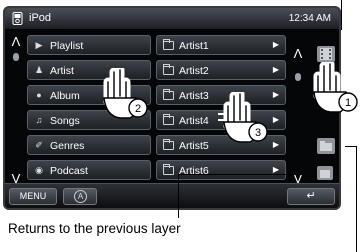 This screenshot has height=252, width=361. I want to click on item-page-up-button: Λ, so click(298, 54).